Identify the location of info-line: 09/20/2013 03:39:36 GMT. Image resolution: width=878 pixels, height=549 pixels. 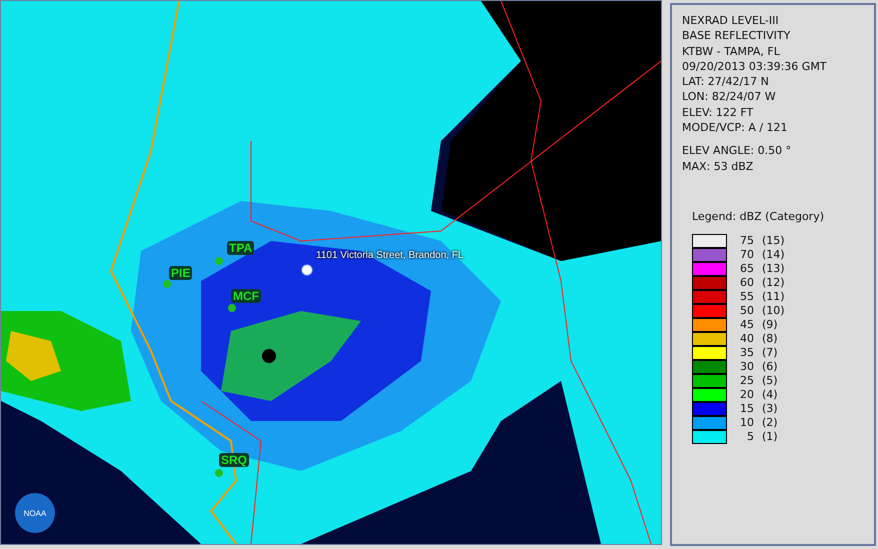
(755, 66).